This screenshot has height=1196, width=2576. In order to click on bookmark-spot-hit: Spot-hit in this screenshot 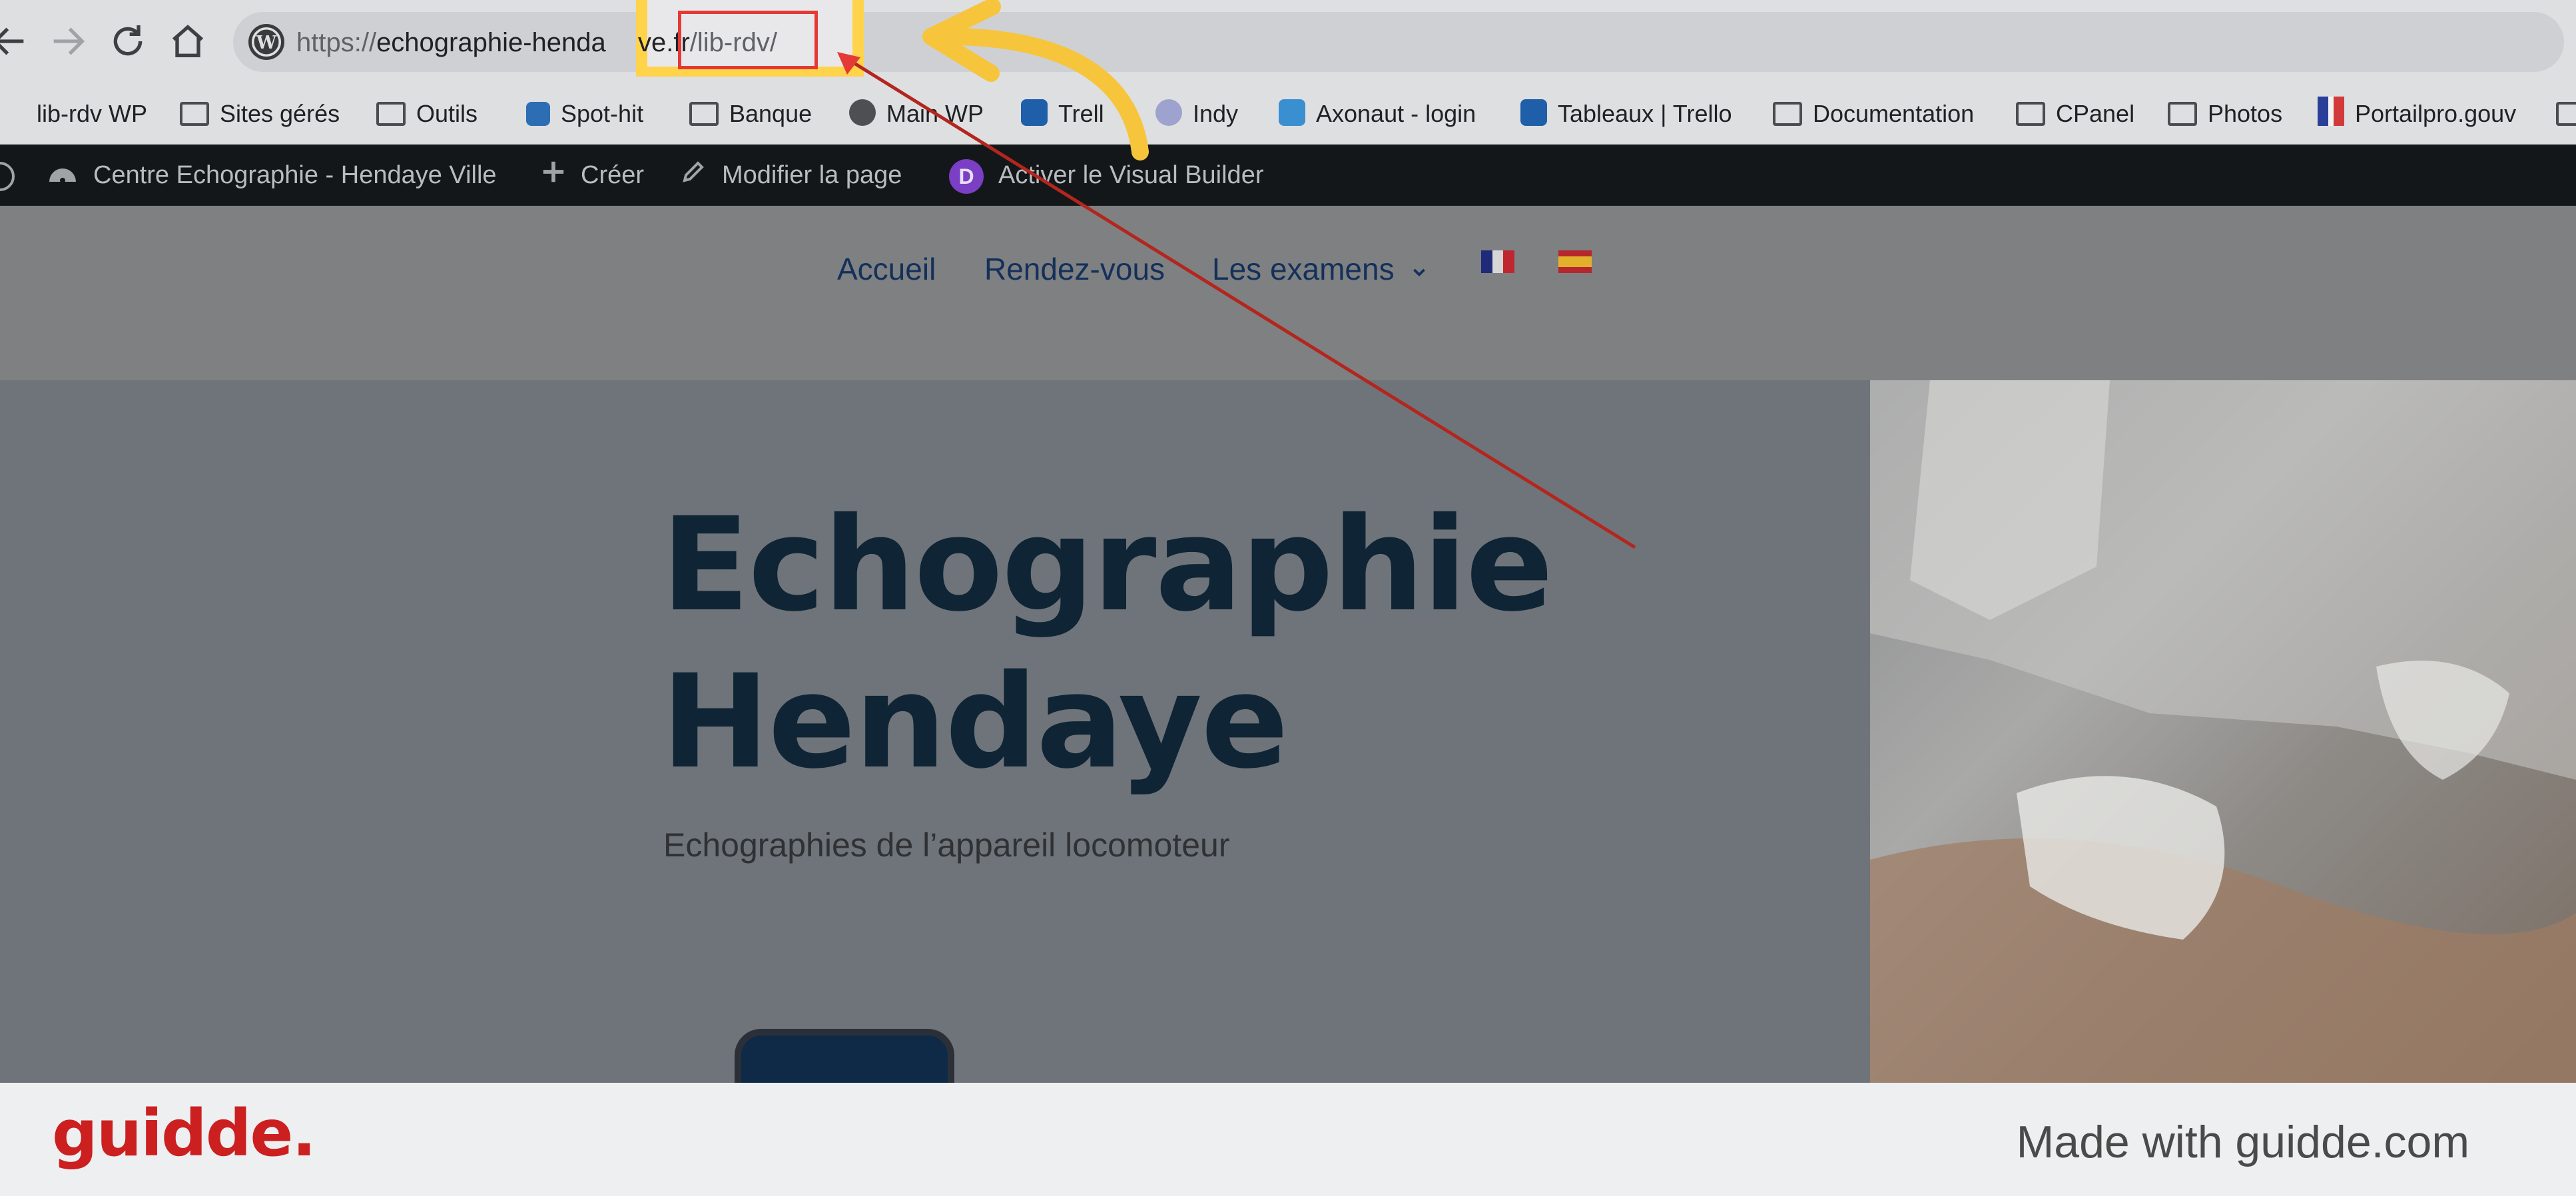, I will do `click(584, 114)`.